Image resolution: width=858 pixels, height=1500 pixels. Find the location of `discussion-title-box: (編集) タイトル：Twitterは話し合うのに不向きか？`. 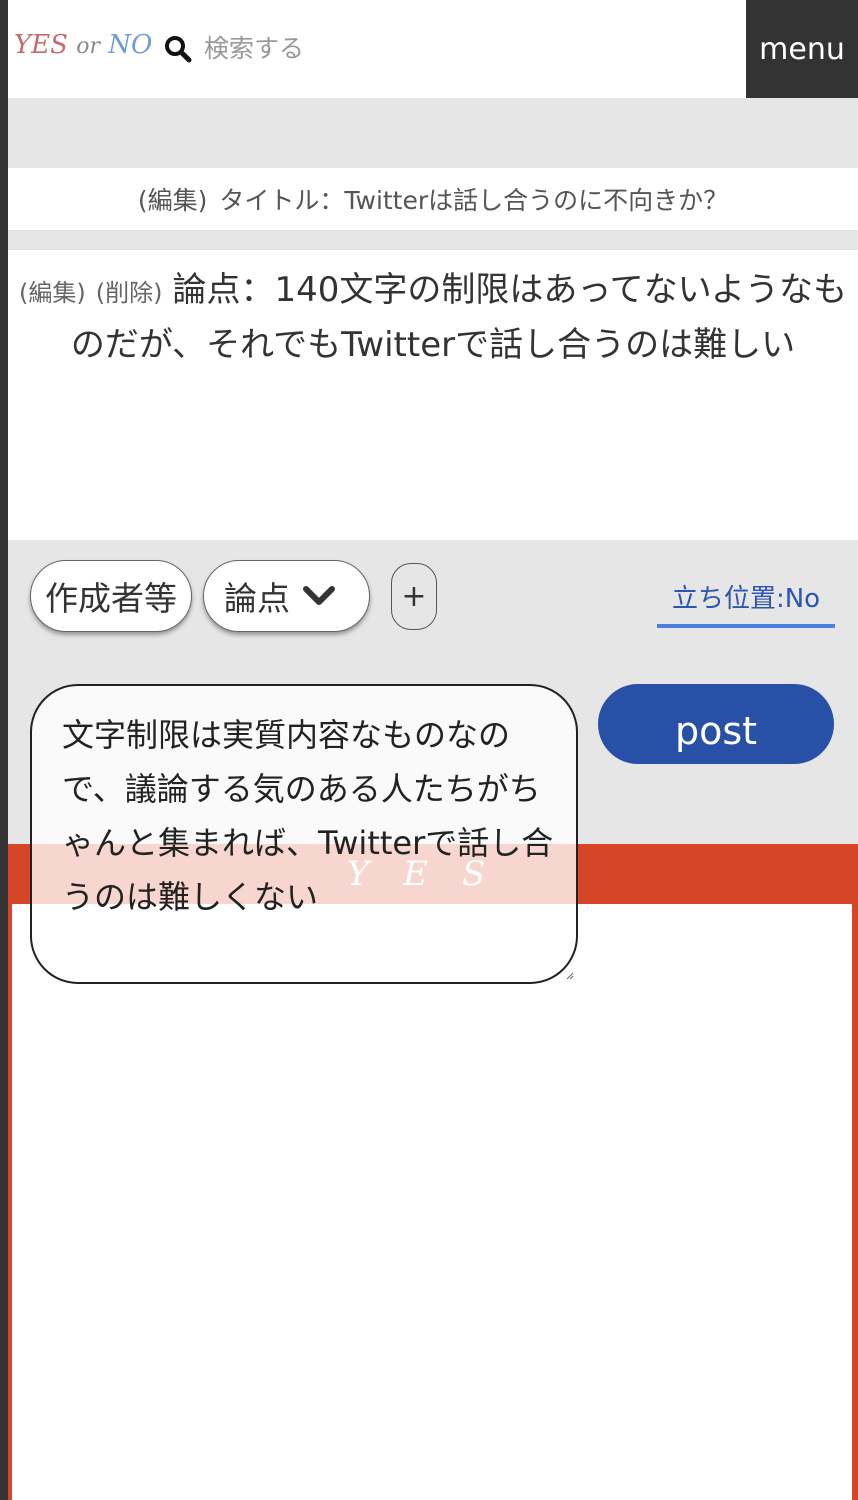

discussion-title-box: (編集) タイトル：Twitterは話し合うのに不向きか？ is located at coordinates (433, 199).